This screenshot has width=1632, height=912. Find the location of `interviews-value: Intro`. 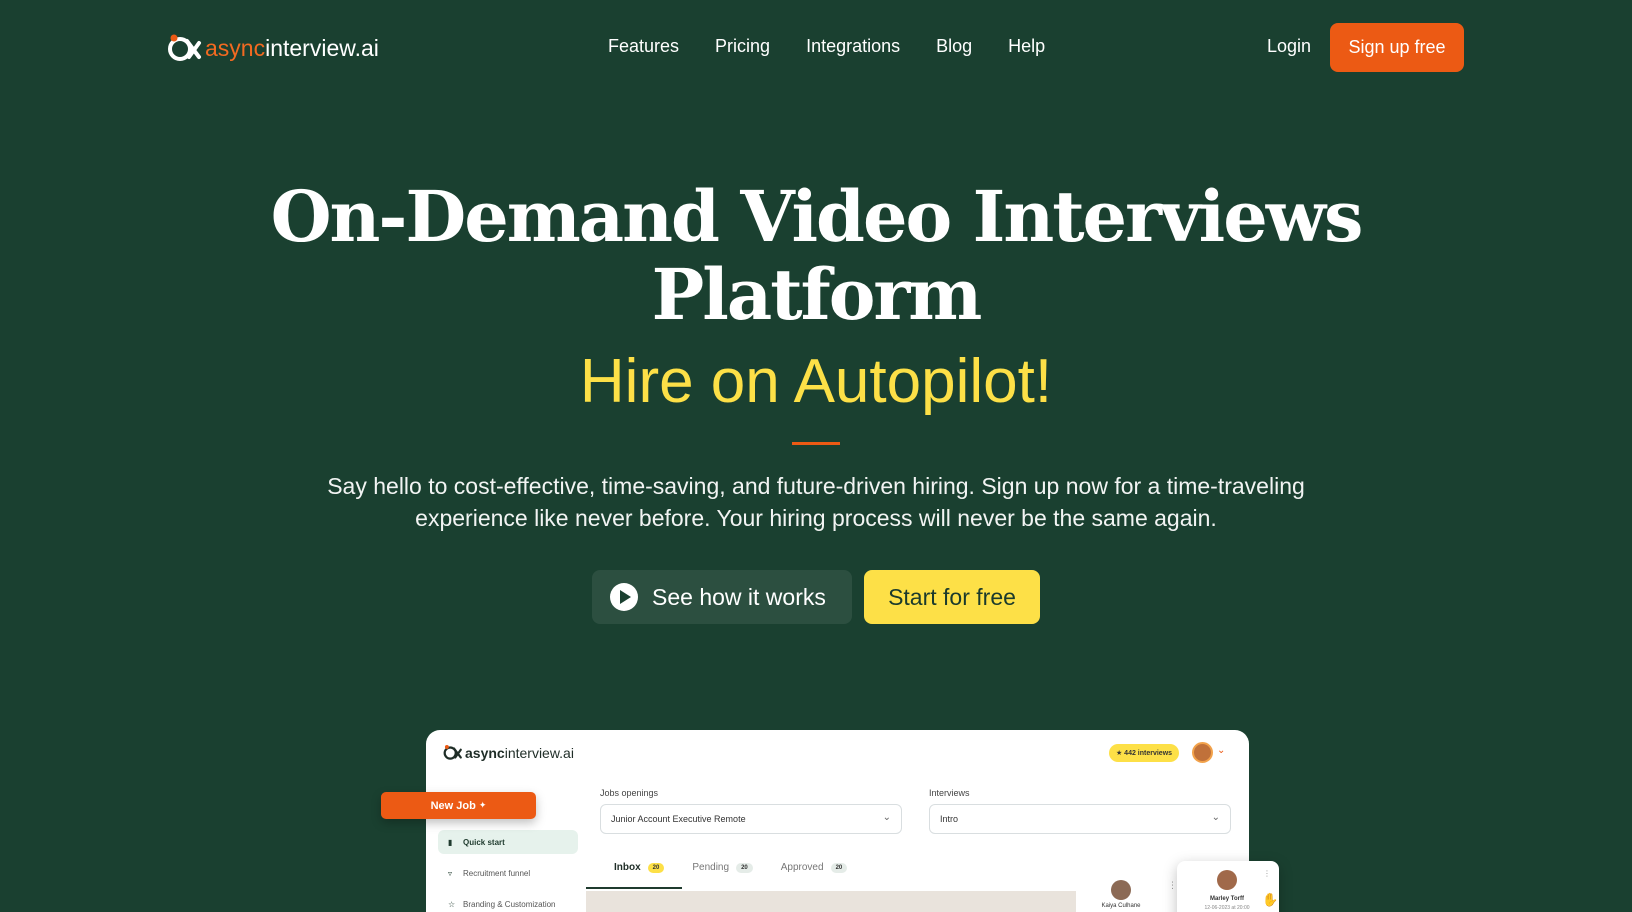

interviews-value: Intro is located at coordinates (949, 819).